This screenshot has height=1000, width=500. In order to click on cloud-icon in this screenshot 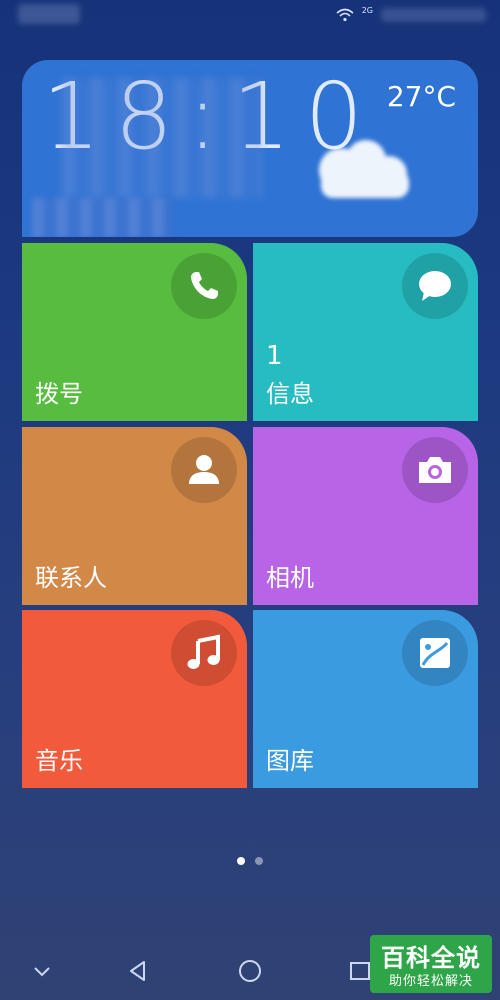, I will do `click(364, 169)`.